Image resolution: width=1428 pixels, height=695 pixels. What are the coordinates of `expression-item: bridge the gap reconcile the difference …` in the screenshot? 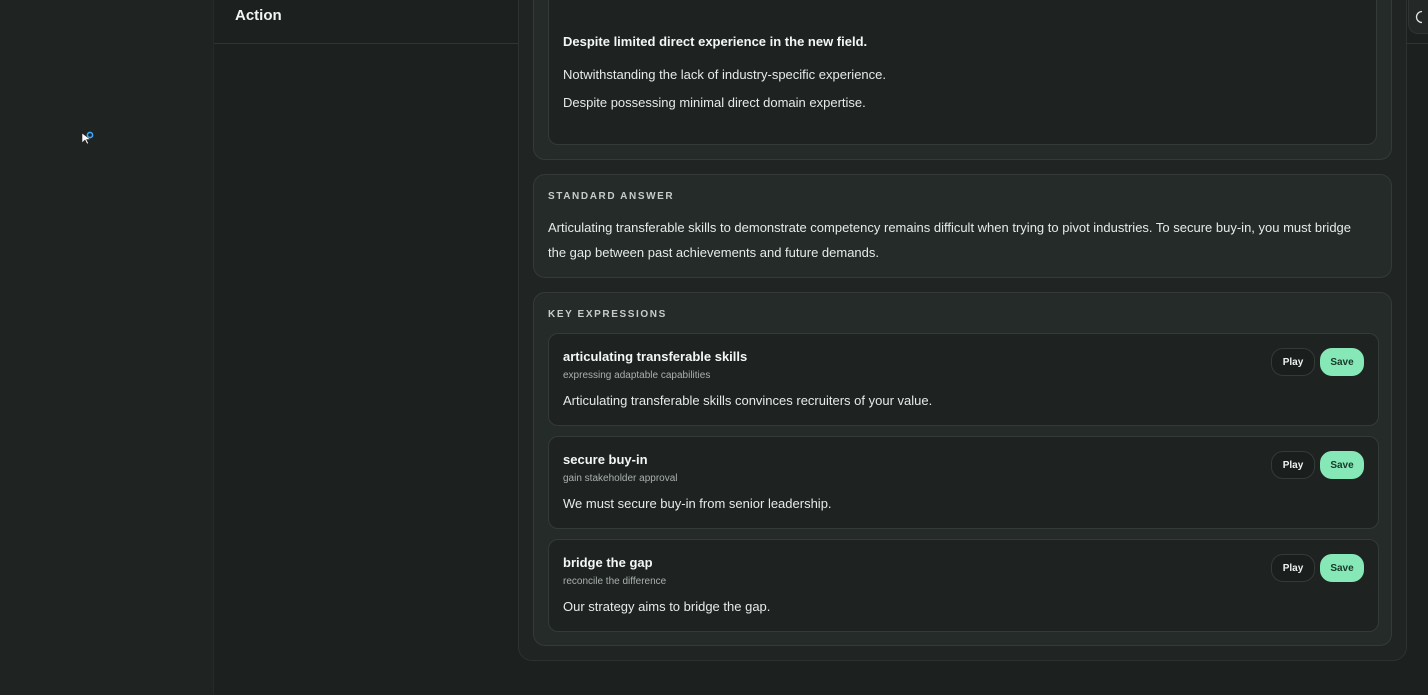 It's located at (963, 585).